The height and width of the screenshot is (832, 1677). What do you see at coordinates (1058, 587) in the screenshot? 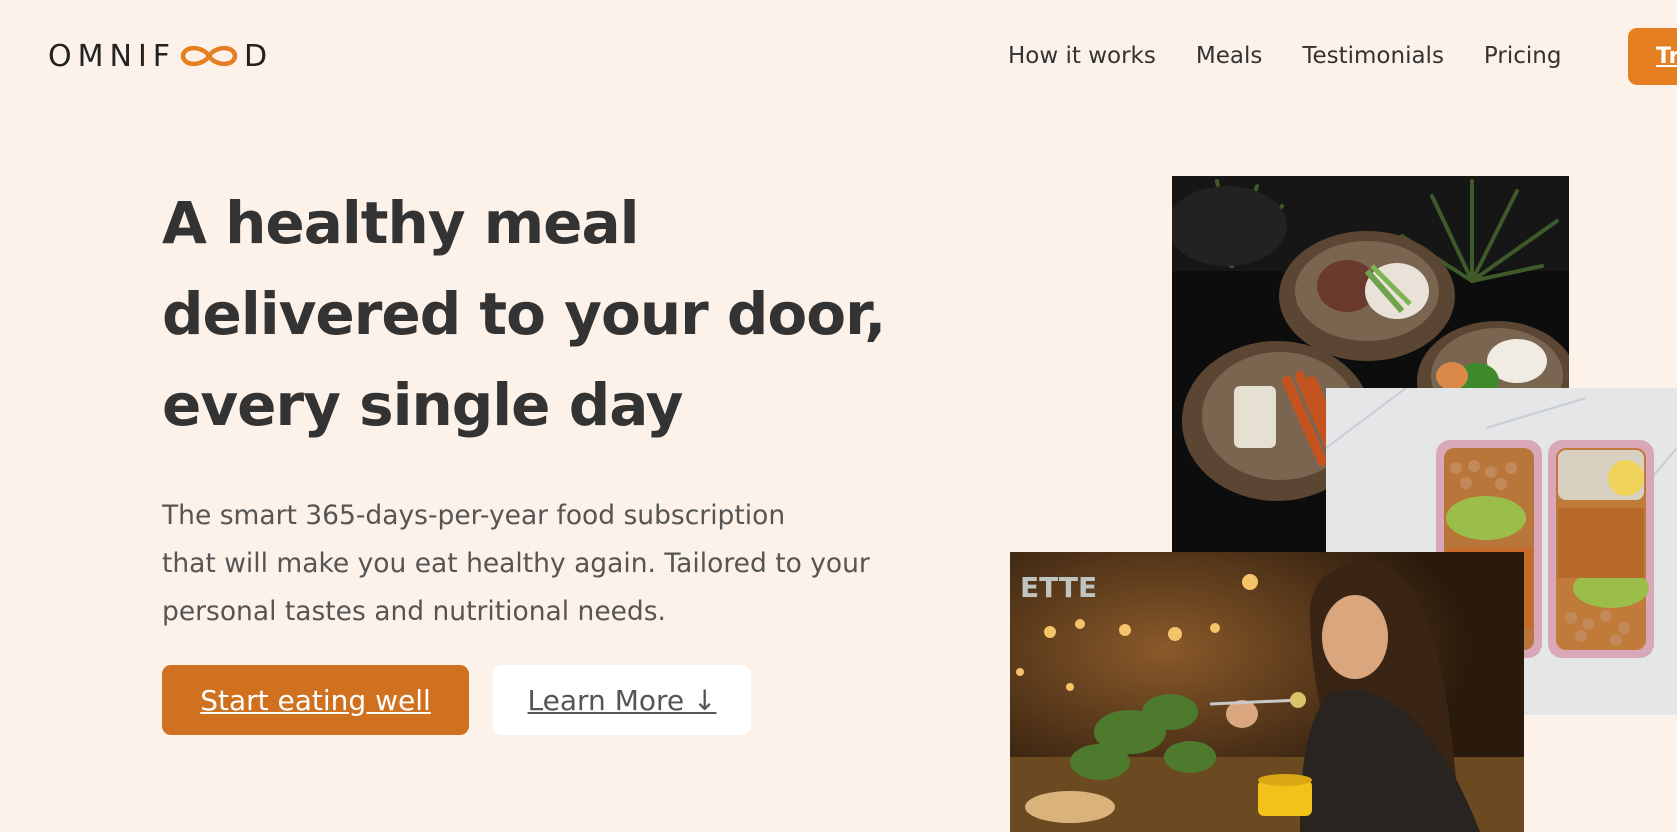
I see `svg-text: ETTE` at bounding box center [1058, 587].